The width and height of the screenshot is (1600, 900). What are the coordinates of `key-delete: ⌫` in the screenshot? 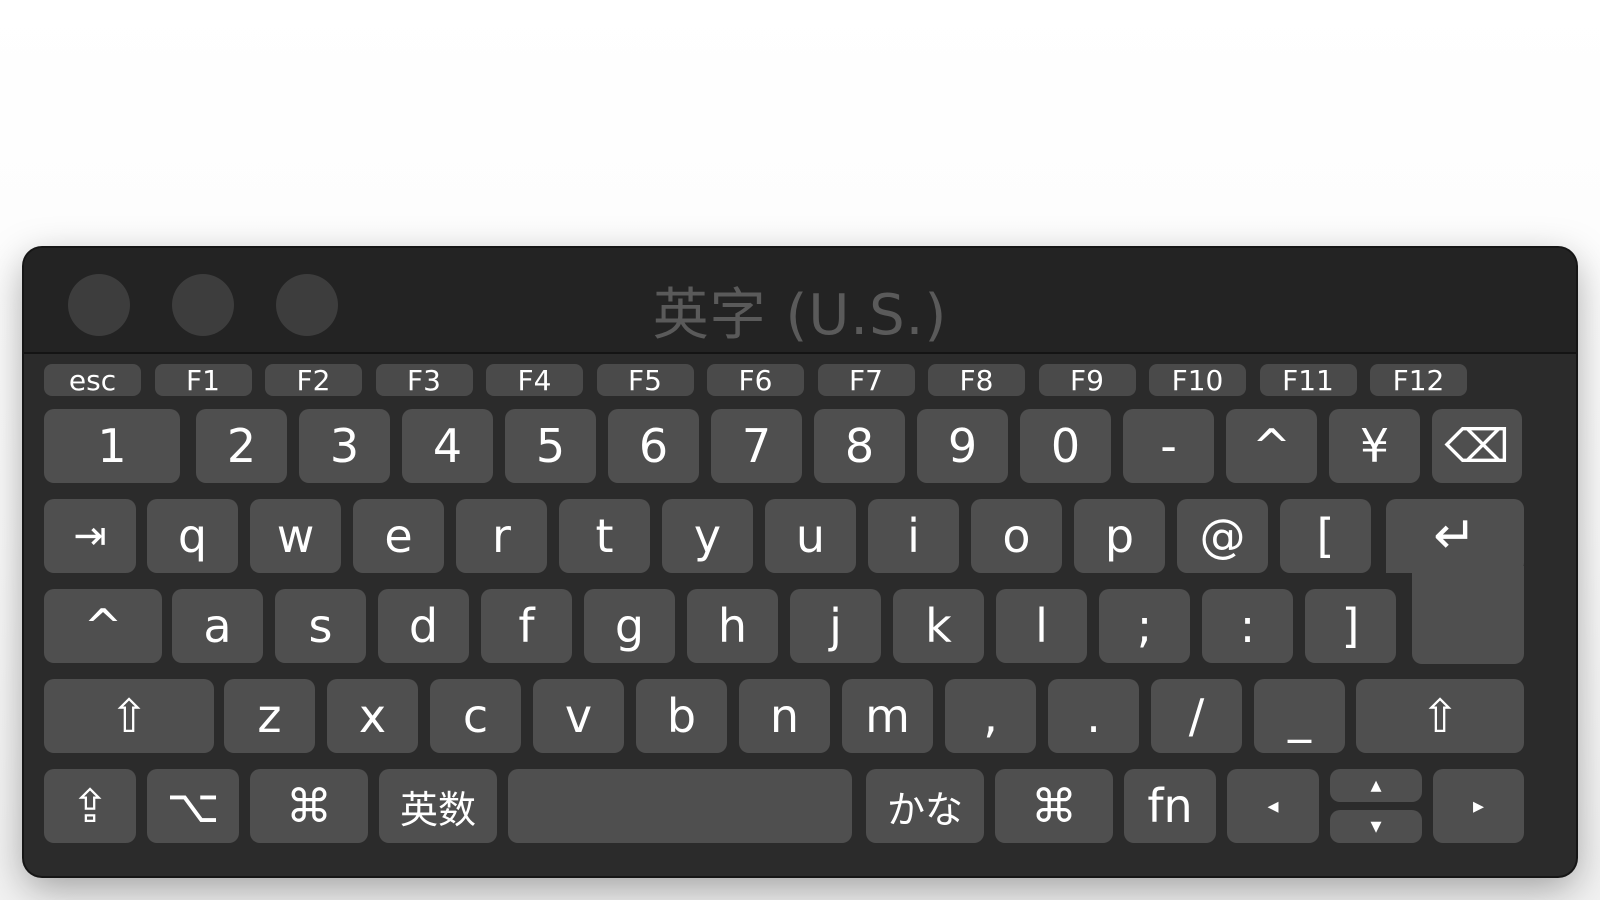 It's located at (1477, 446).